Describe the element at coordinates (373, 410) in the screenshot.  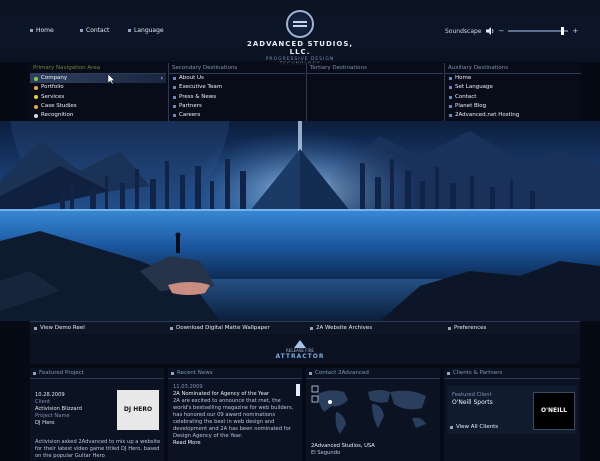
I see `world-map-icon` at that location.